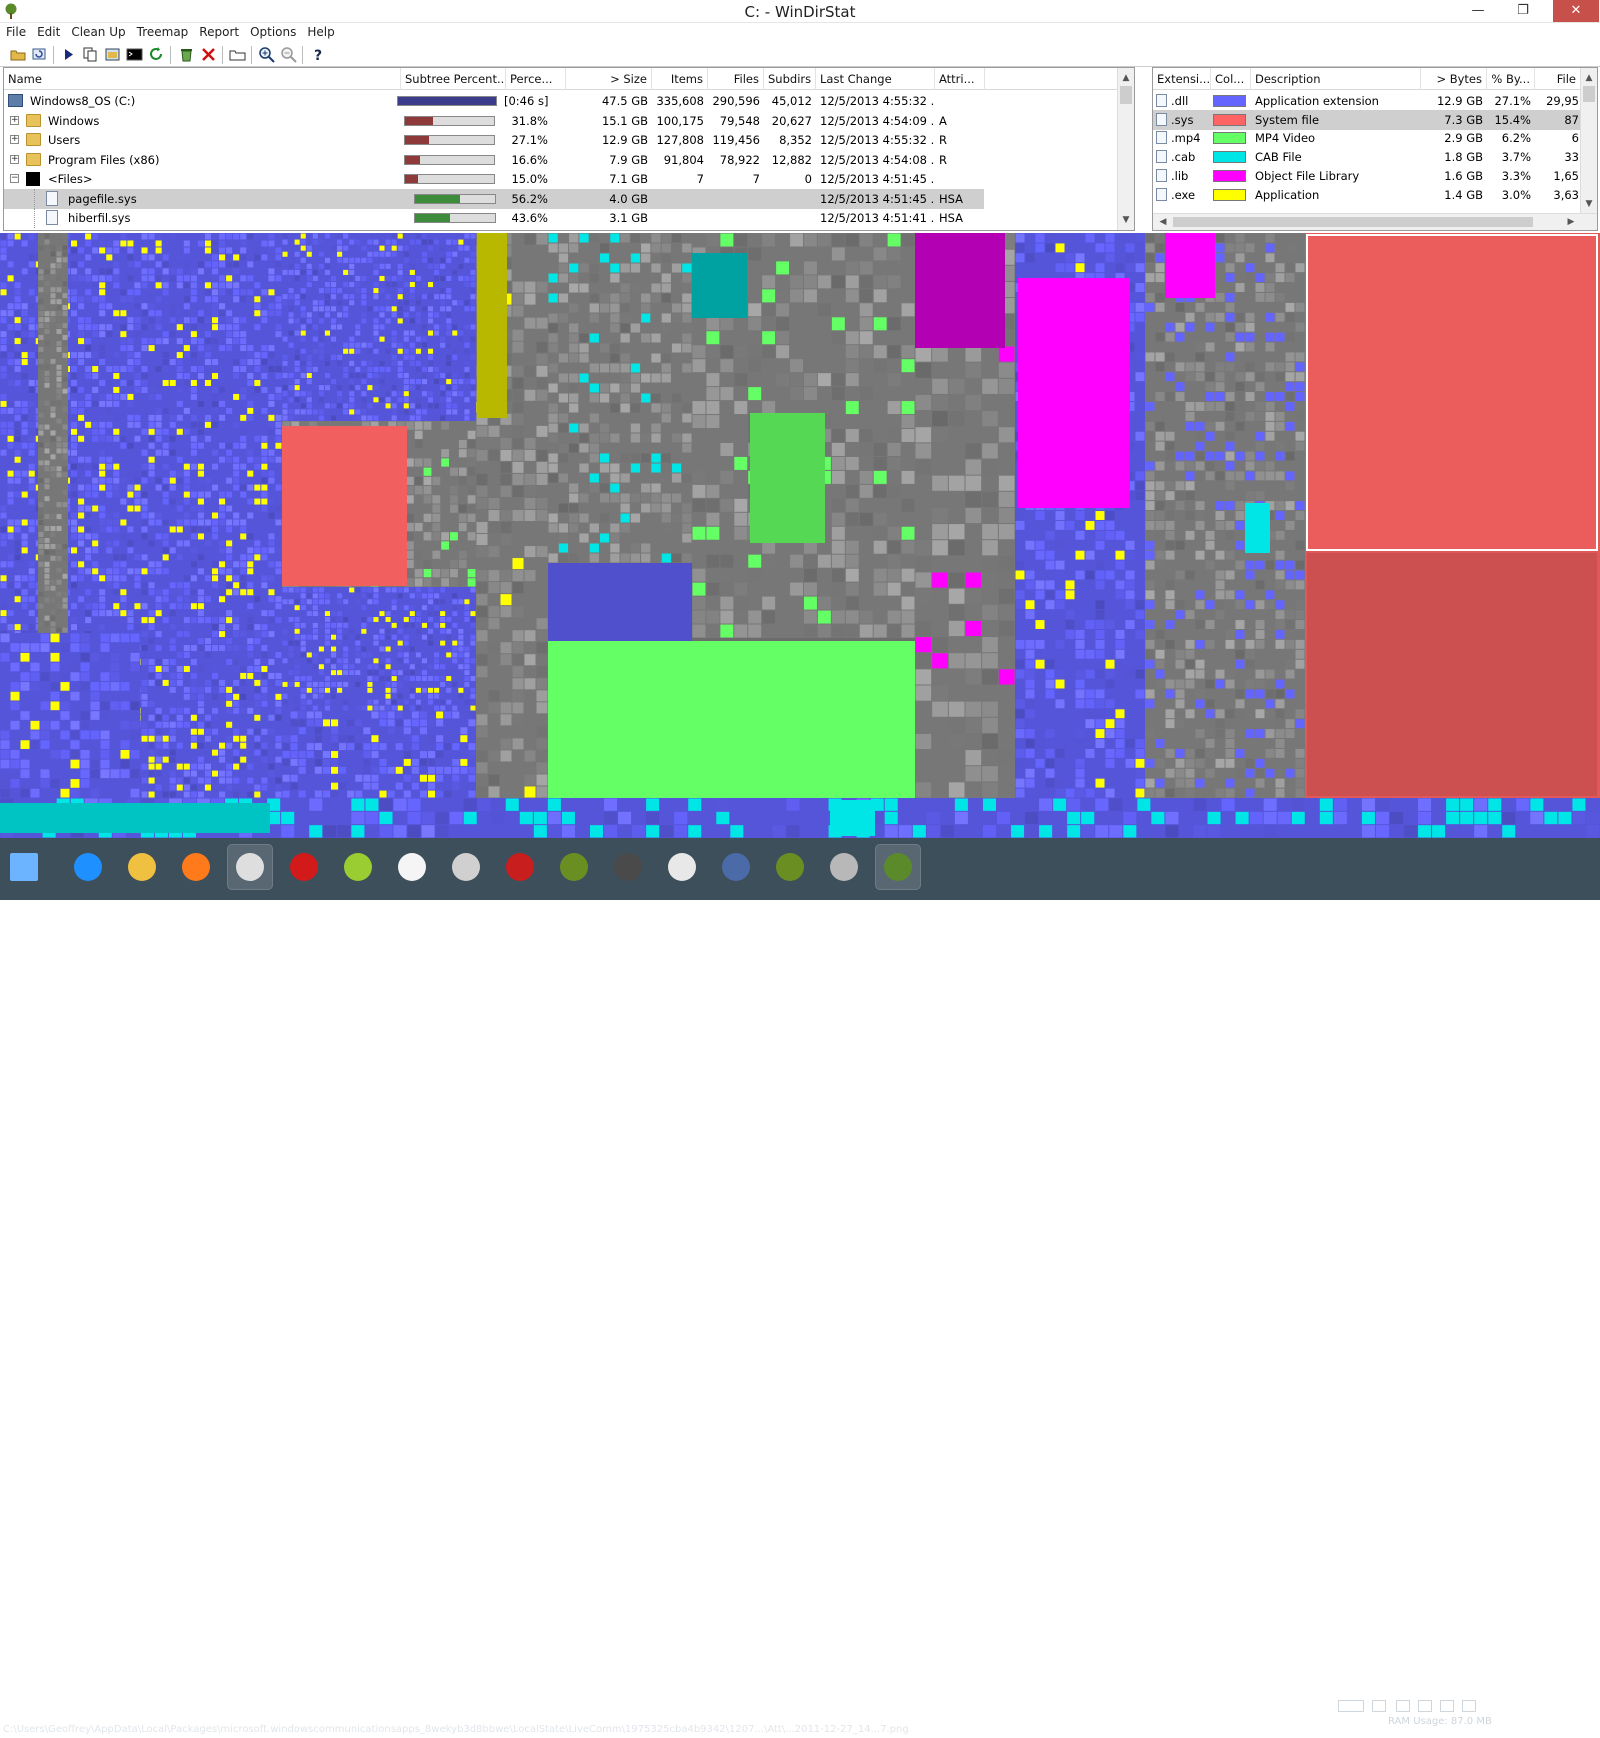 This screenshot has width=1600, height=1738. I want to click on treemap-sys-block, so click(344, 506).